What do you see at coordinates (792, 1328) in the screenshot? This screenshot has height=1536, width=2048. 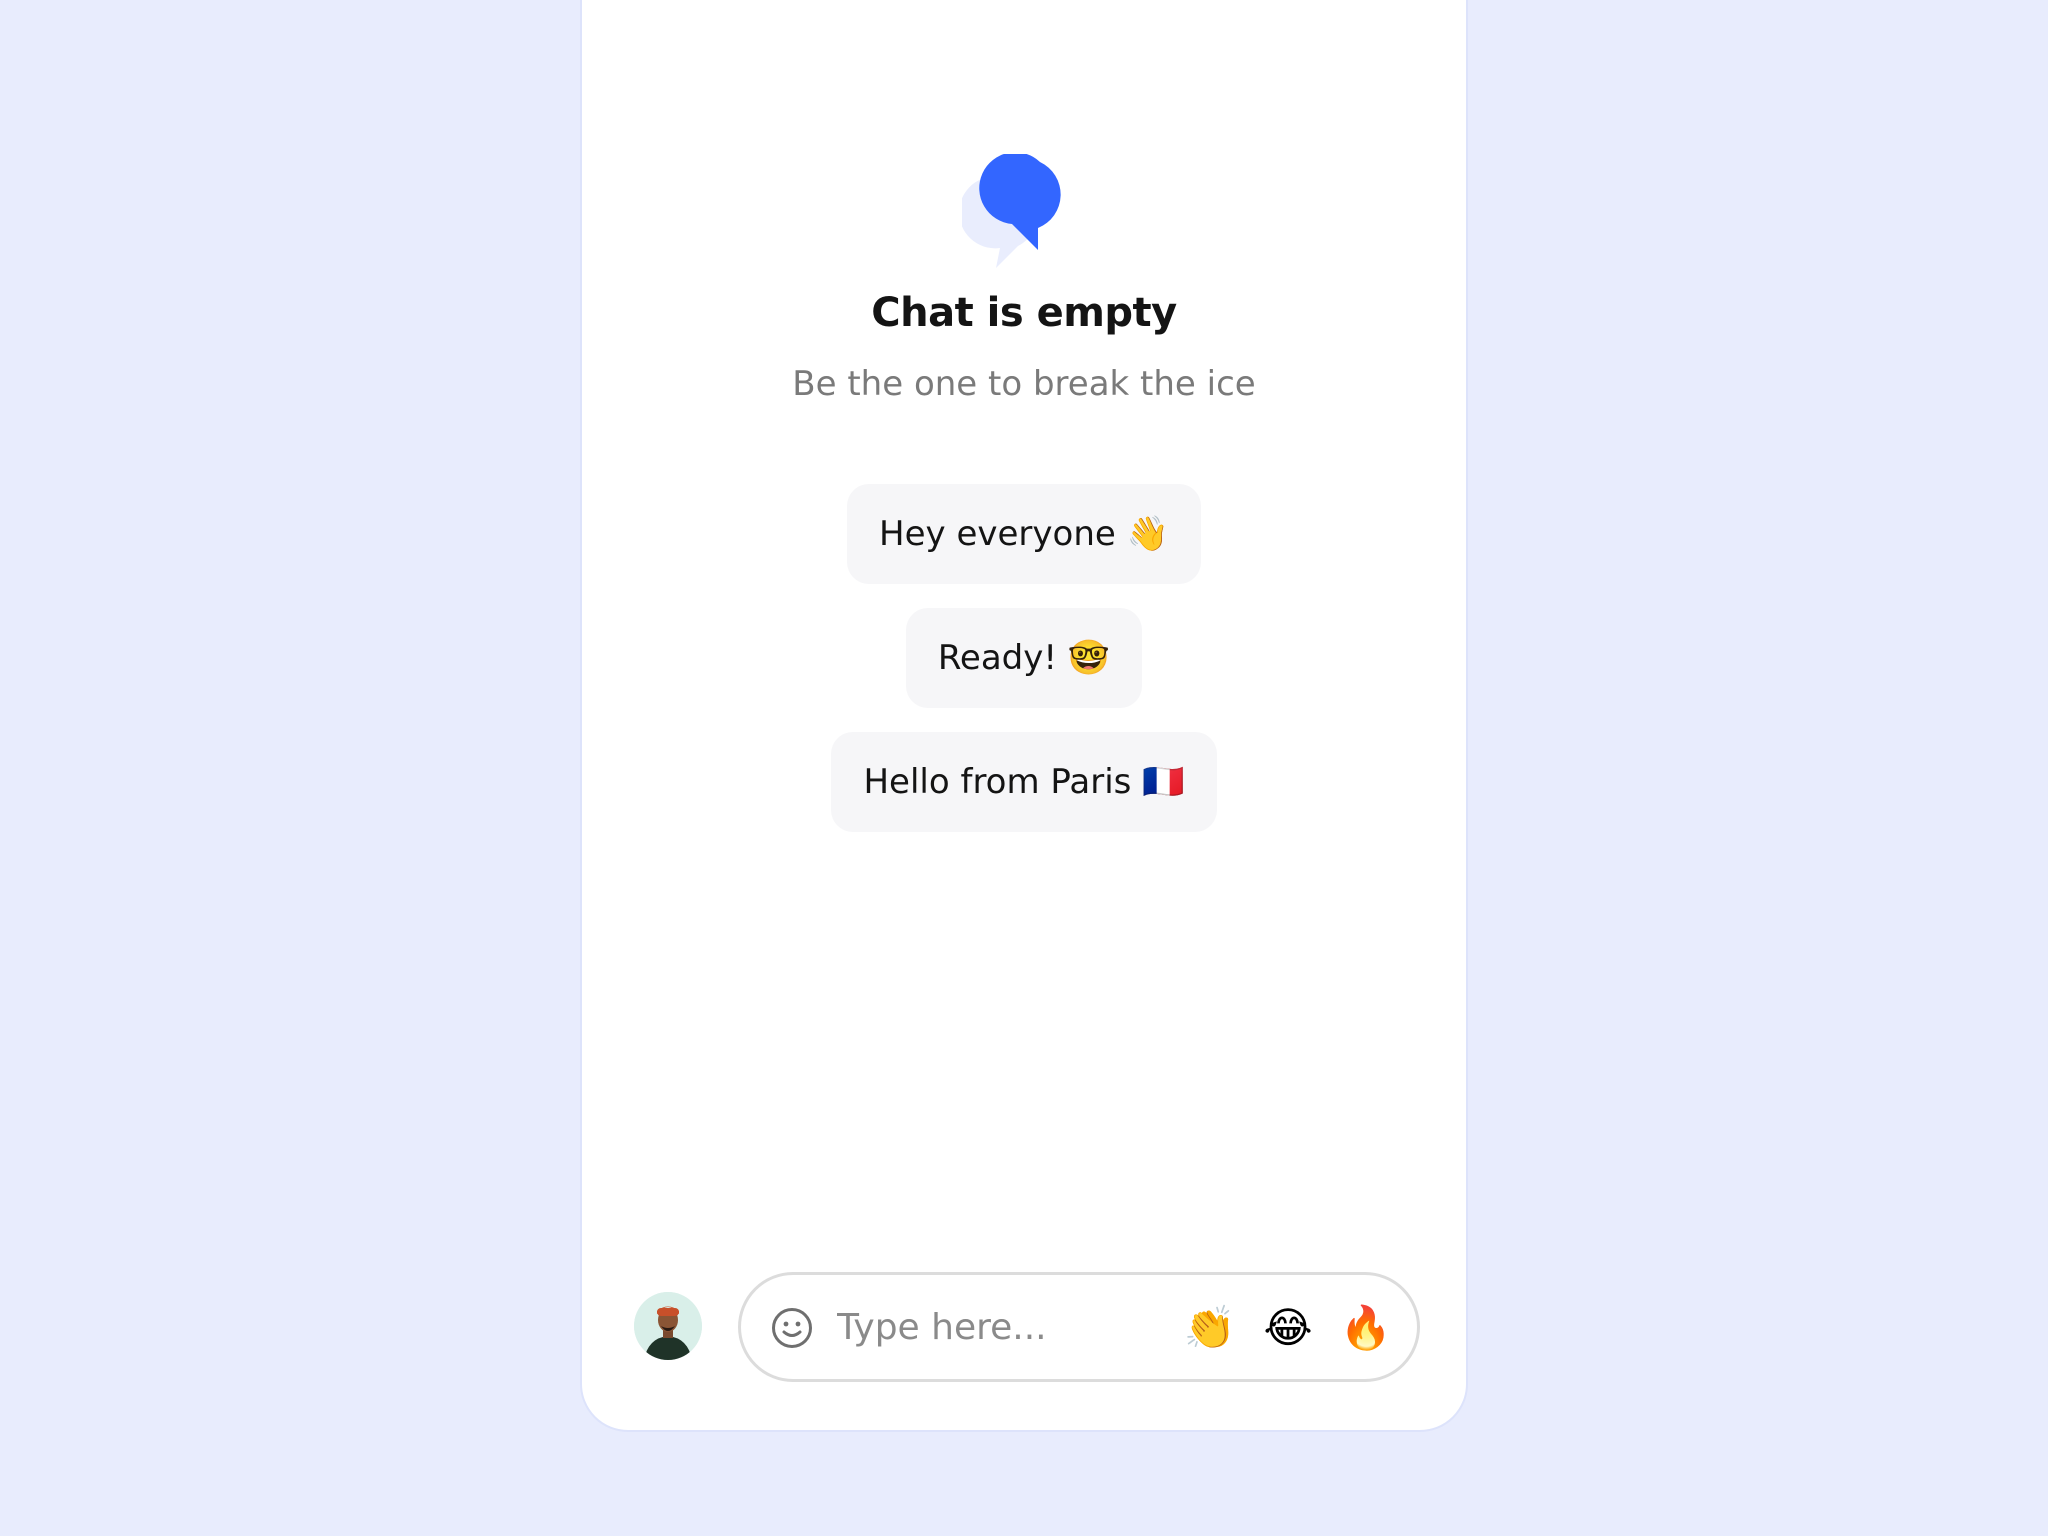 I see `smiley-icon` at bounding box center [792, 1328].